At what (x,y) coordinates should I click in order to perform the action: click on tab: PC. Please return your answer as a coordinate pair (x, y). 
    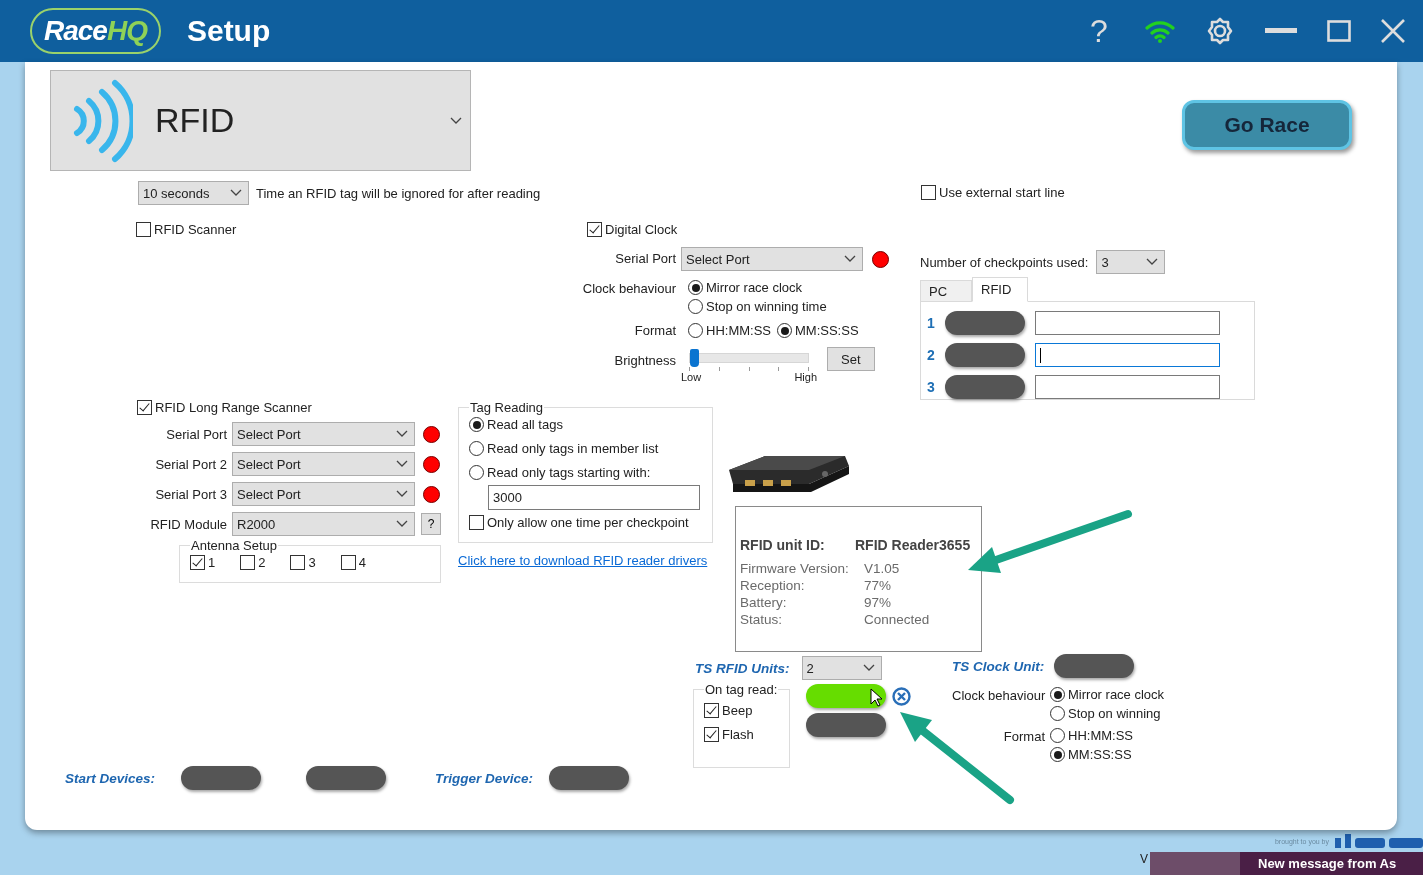
    Looking at the image, I should click on (946, 291).